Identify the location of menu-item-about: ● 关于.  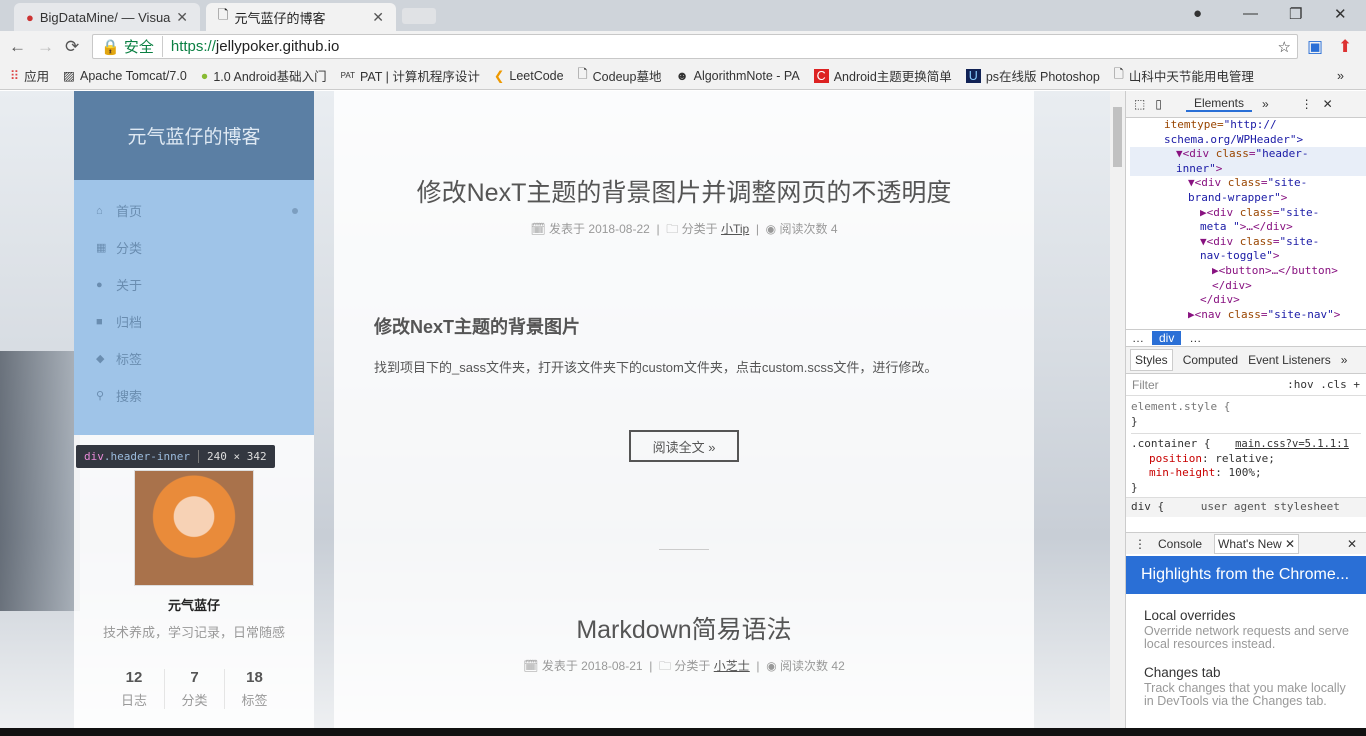
(194, 284).